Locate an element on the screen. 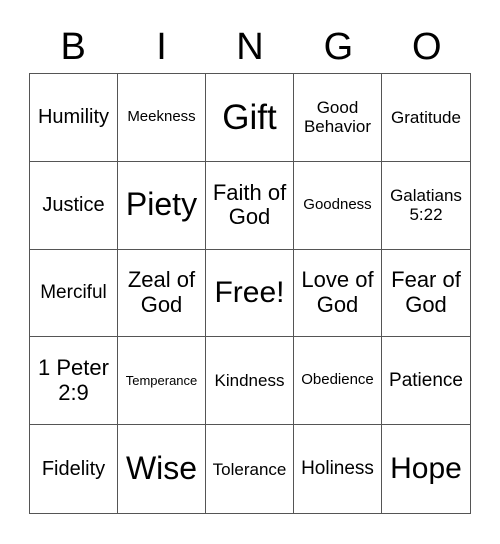 This screenshot has height=544, width=500. bingo-cell: Faith of God is located at coordinates (250, 205).